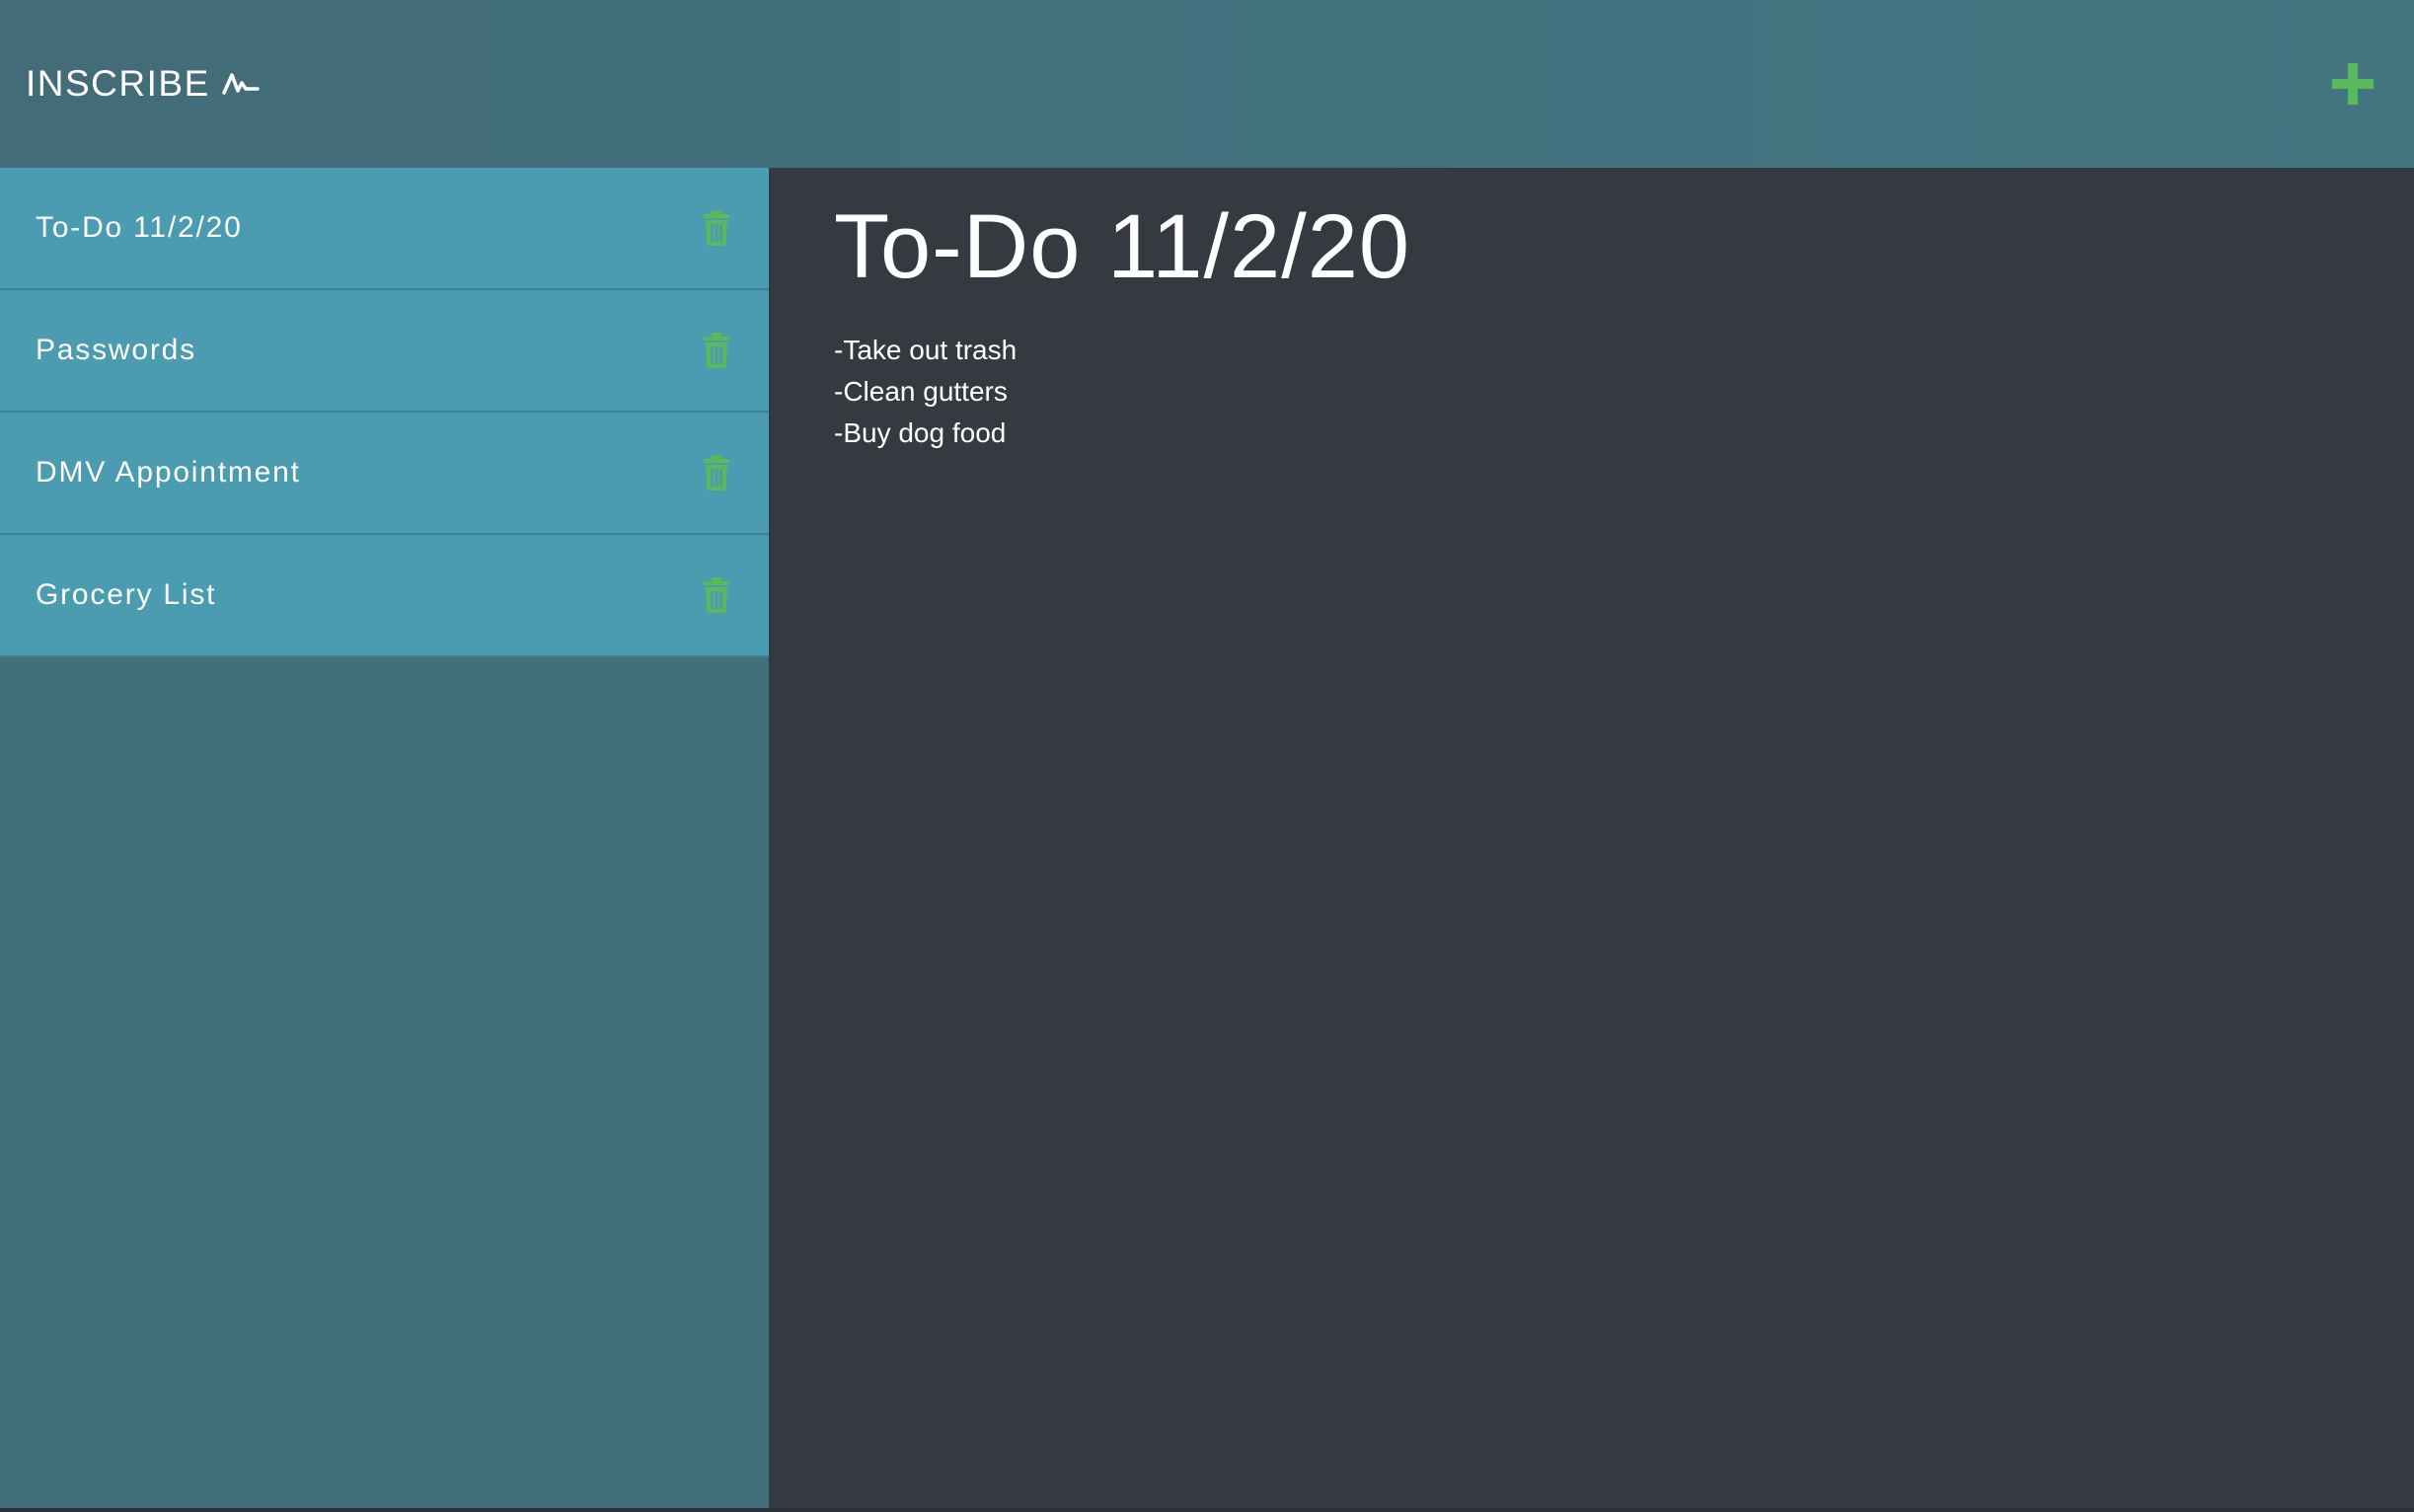  I want to click on note-line: -Clean gutters, so click(921, 391).